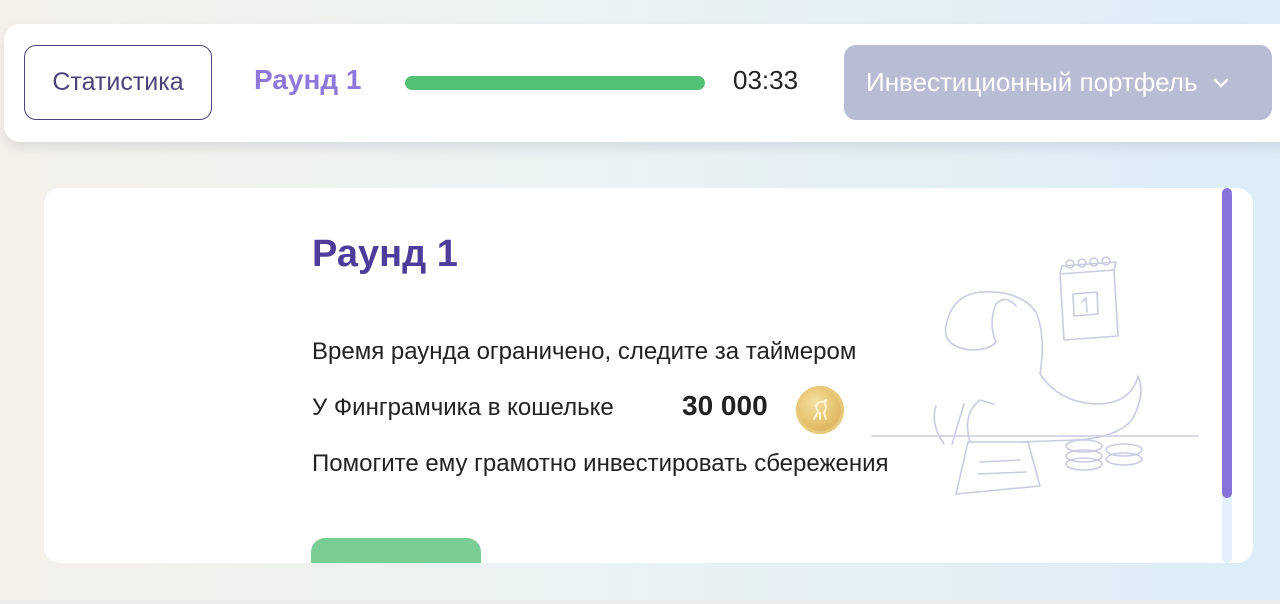 This screenshot has width=1280, height=604. What do you see at coordinates (385, 254) in the screenshot?
I see `card-title: Раунд 1` at bounding box center [385, 254].